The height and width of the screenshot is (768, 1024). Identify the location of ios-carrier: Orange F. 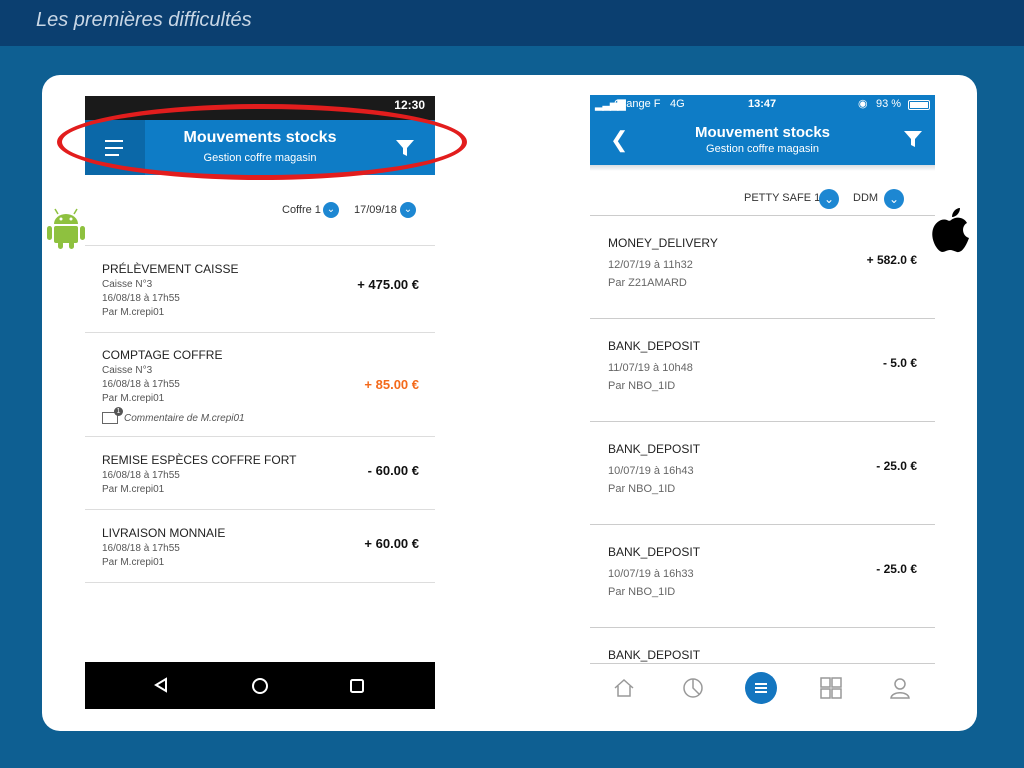
(637, 104).